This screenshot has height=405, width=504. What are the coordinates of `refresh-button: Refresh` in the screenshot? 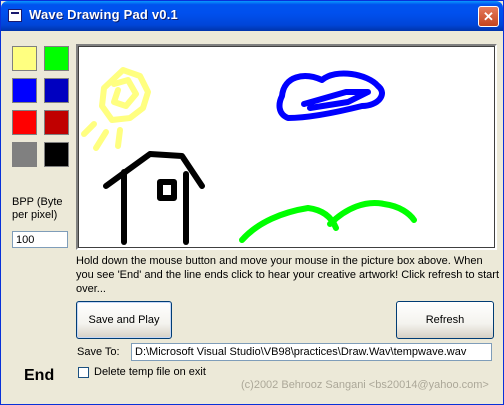 It's located at (445, 320).